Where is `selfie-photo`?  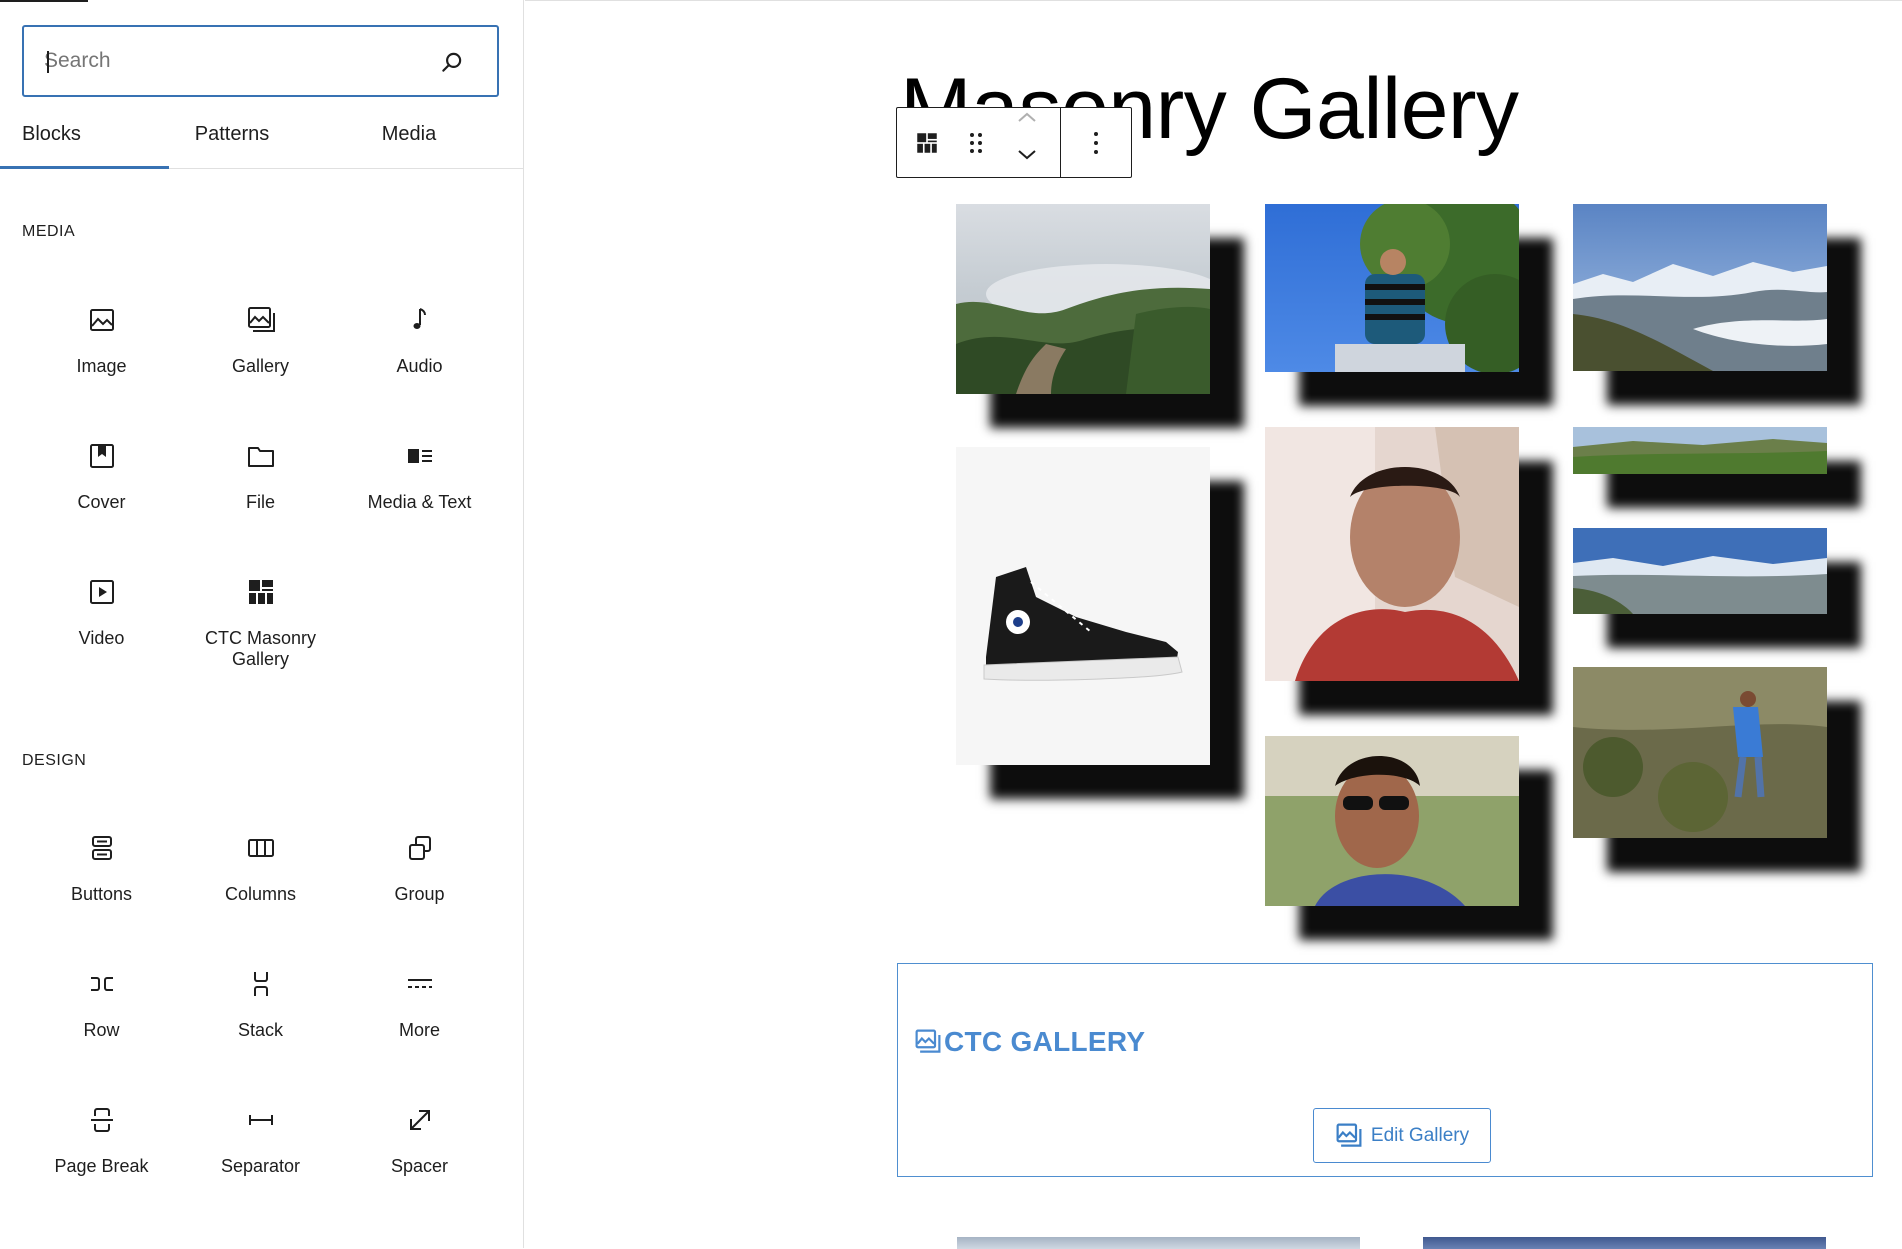
selfie-photo is located at coordinates (1392, 554).